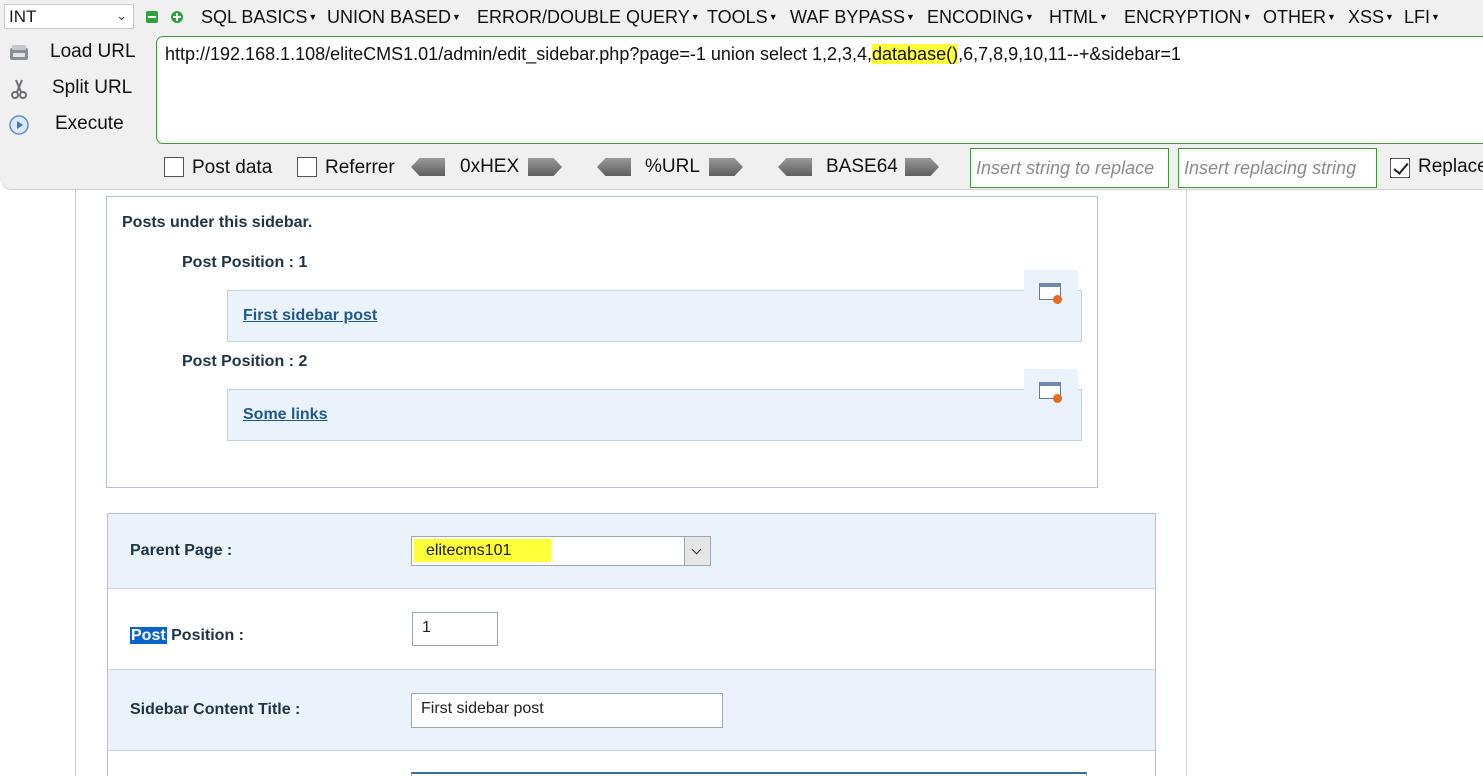 The image size is (1483, 776). Describe the element at coordinates (394, 17) in the screenshot. I see `menu-union-based: UNION BASED▼` at that location.